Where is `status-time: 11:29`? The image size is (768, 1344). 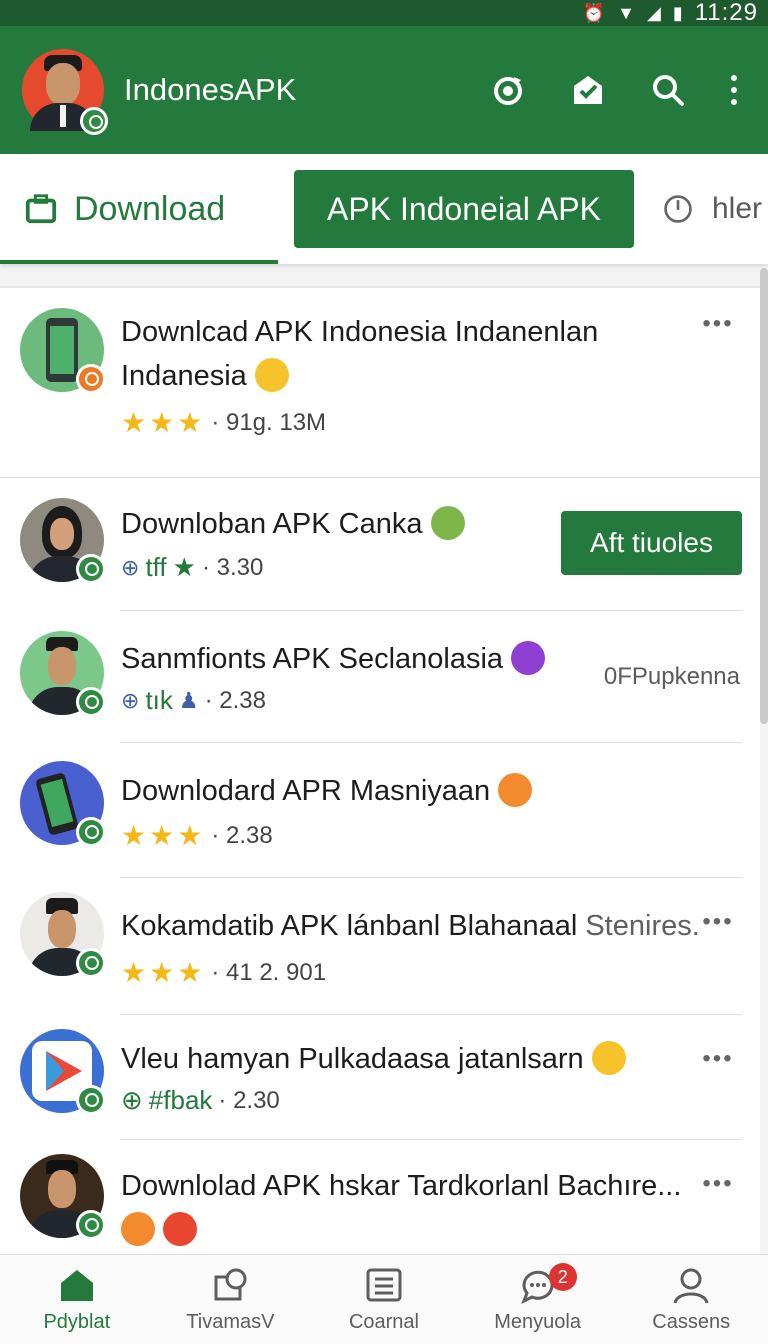 status-time: 11:29 is located at coordinates (726, 13).